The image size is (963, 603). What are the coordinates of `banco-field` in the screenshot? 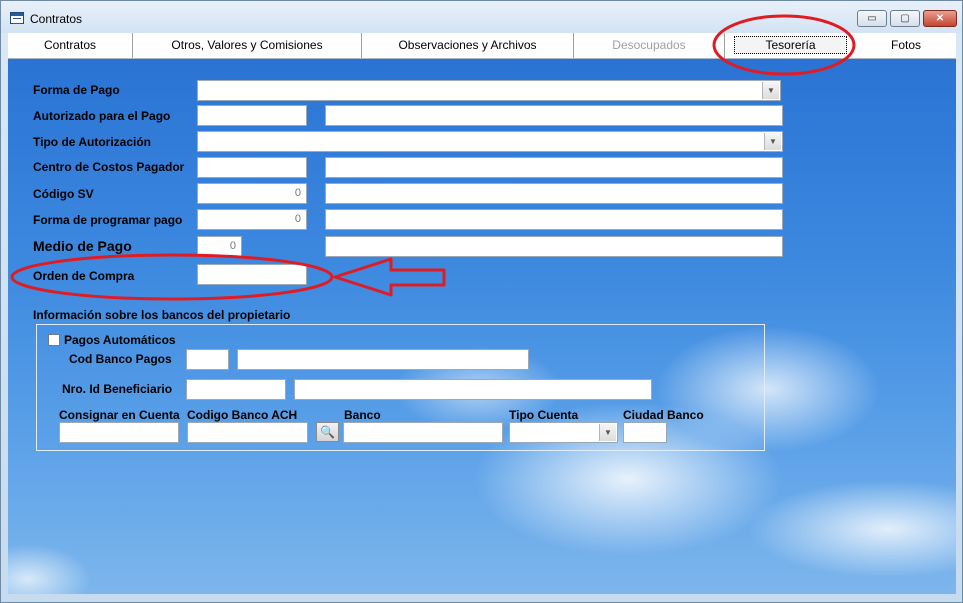 It's located at (423, 432).